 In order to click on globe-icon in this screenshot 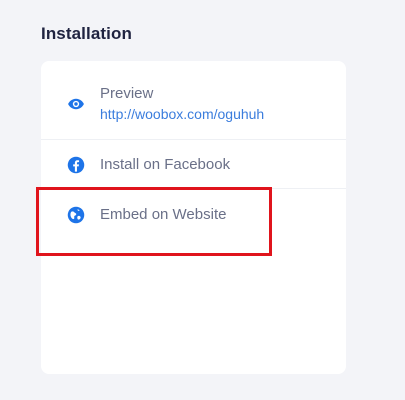, I will do `click(76, 215)`.